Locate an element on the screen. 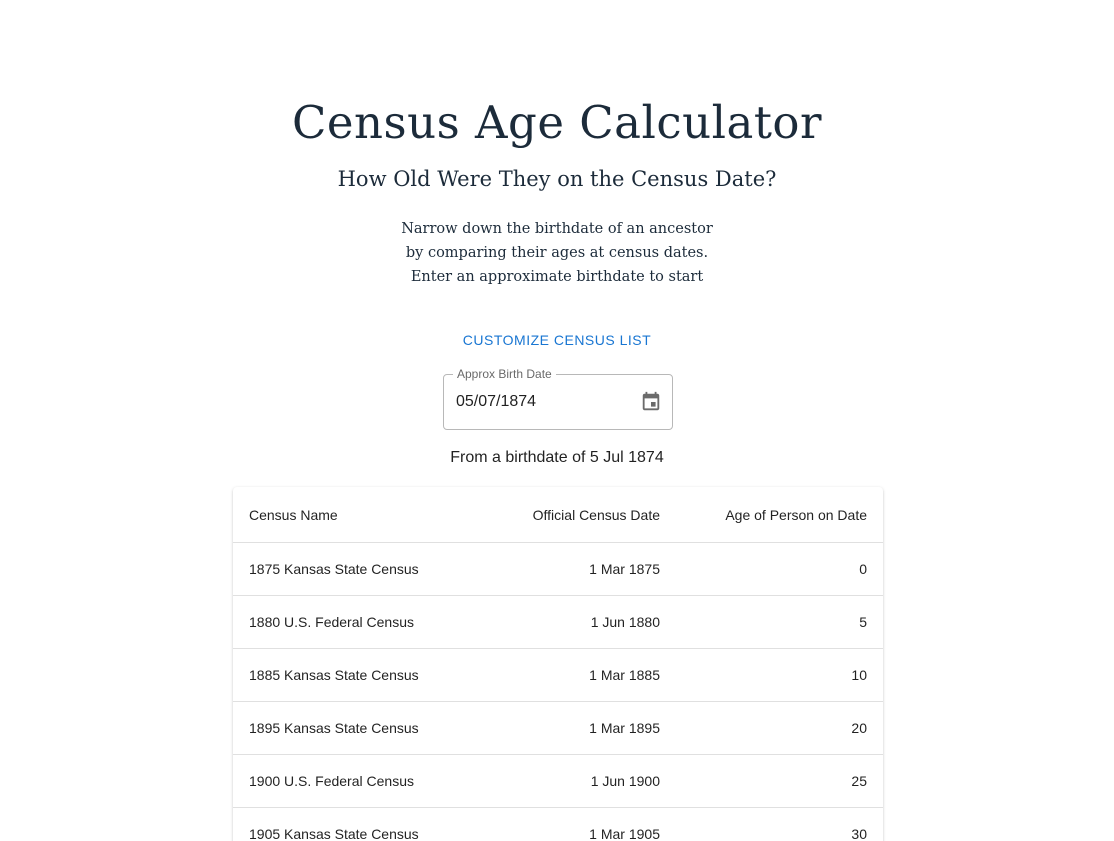  census-name-cell: 1875 Kansas State Census is located at coordinates (354, 569).